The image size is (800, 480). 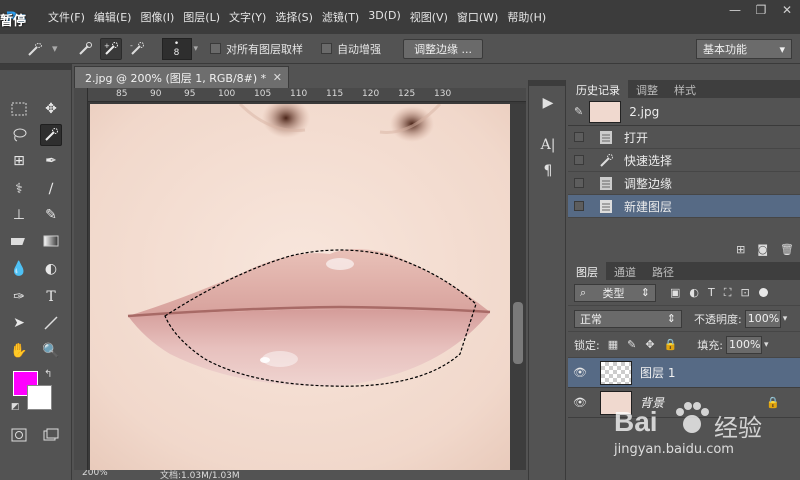 What do you see at coordinates (51, 351) in the screenshot?
I see `zoom-tool: 🔍` at bounding box center [51, 351].